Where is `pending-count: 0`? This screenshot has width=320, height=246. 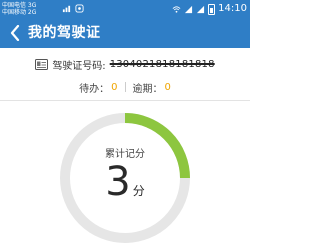
pending-count: 0 is located at coordinates (114, 87).